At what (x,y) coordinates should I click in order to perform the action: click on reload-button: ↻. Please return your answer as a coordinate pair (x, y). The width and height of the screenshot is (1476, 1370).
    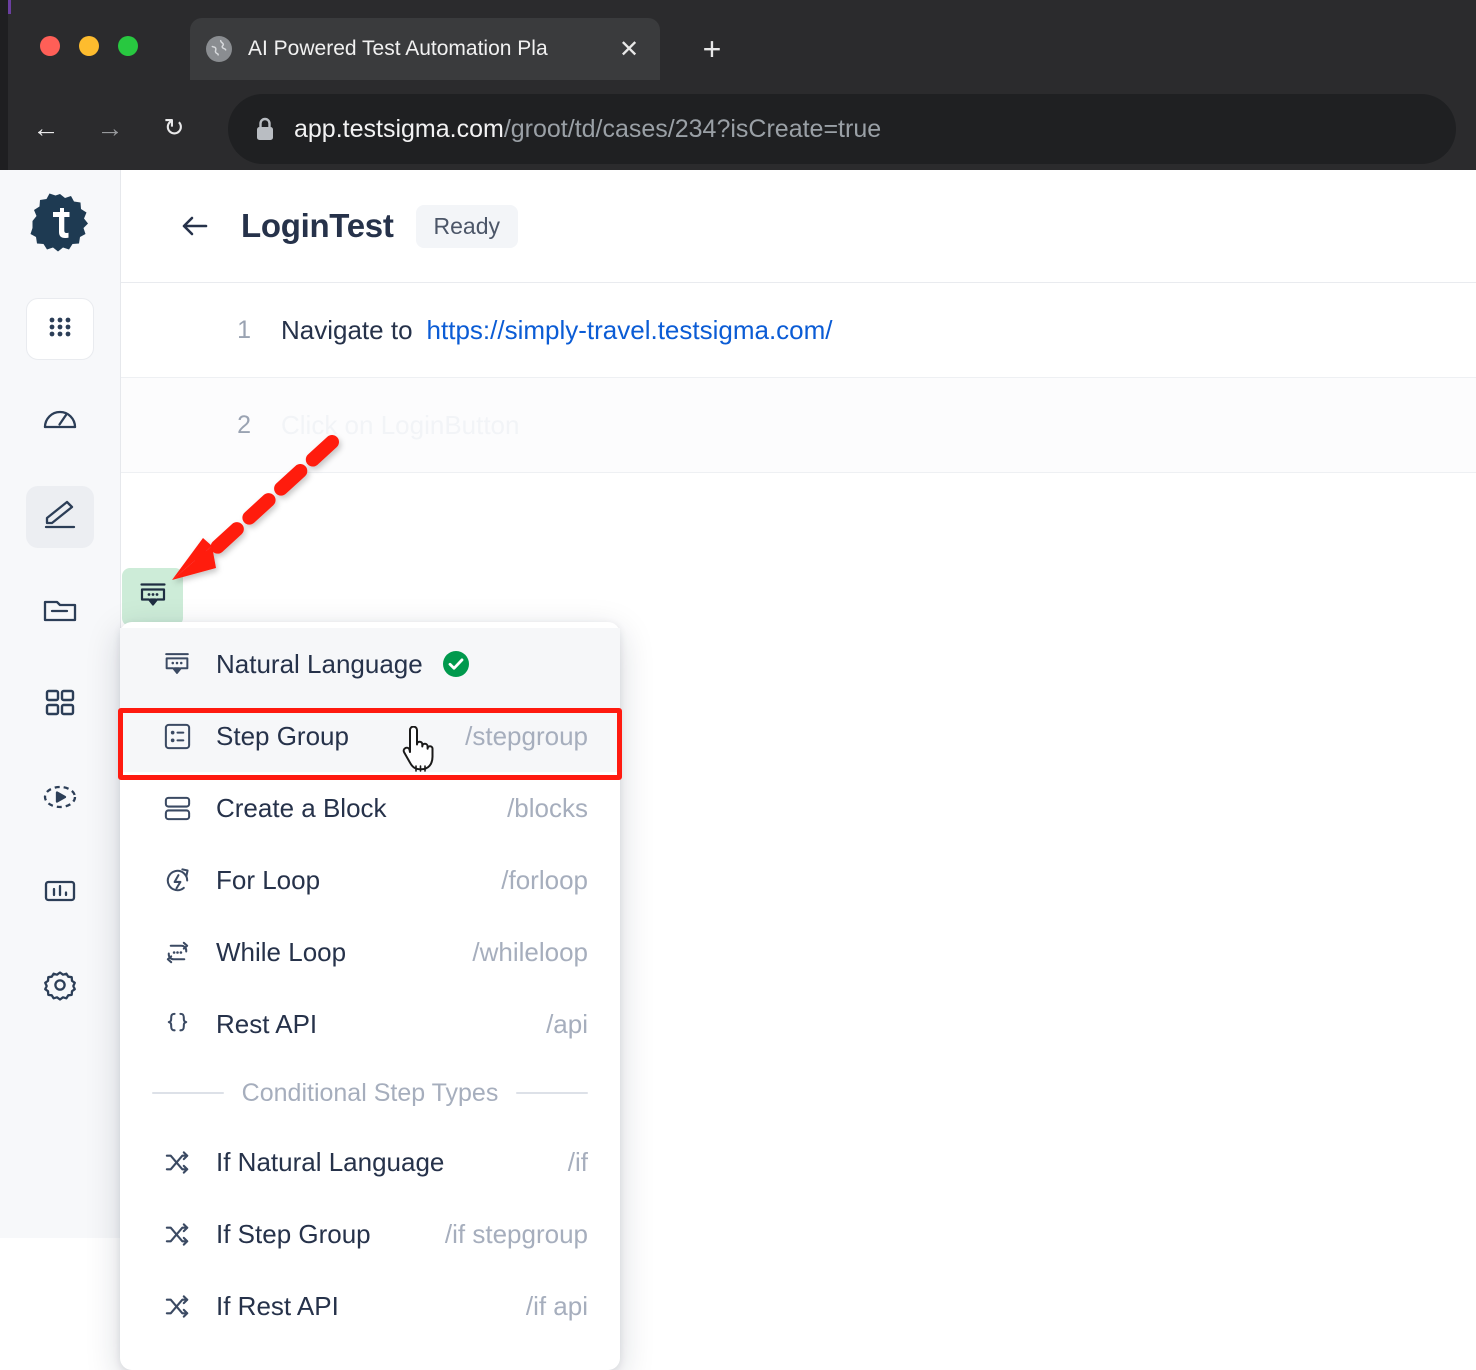
    Looking at the image, I should click on (174, 128).